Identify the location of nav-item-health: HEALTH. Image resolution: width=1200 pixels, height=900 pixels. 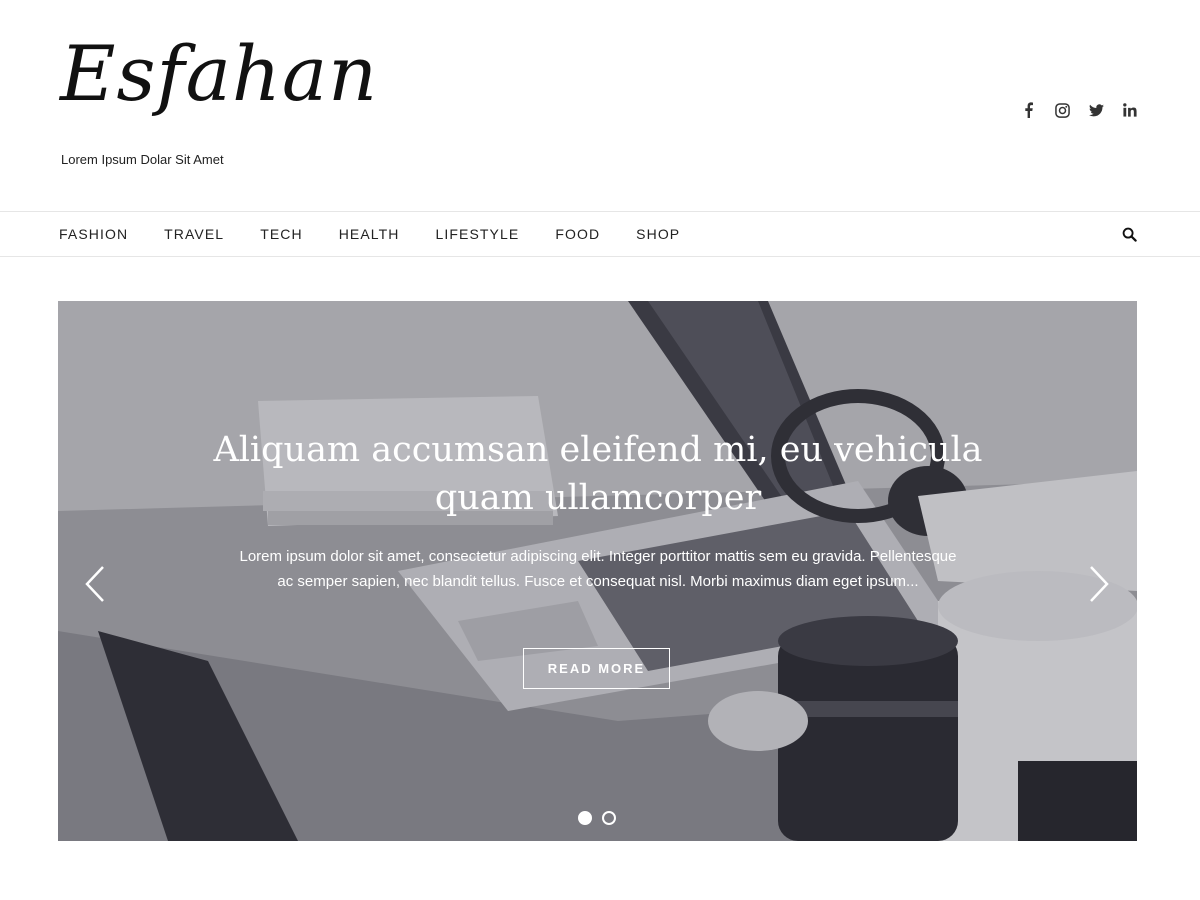
(369, 234).